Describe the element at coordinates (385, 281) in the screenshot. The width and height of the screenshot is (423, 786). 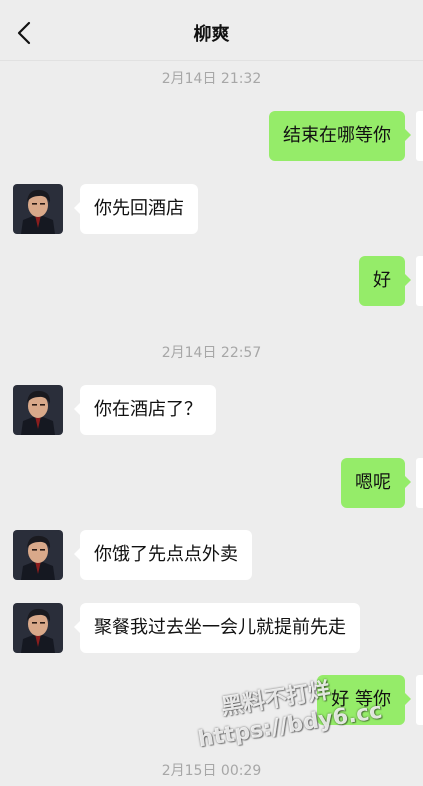
I see `message-bubble-outgoing: 好` at that location.